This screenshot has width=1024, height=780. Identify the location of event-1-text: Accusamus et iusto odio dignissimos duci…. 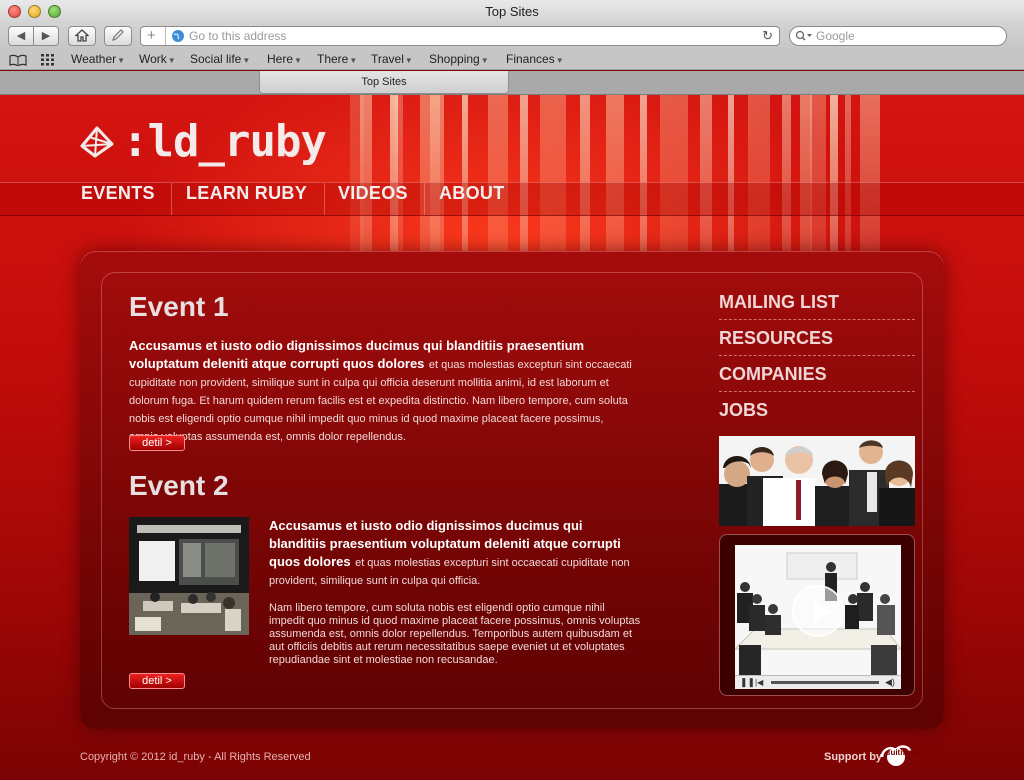
(381, 391).